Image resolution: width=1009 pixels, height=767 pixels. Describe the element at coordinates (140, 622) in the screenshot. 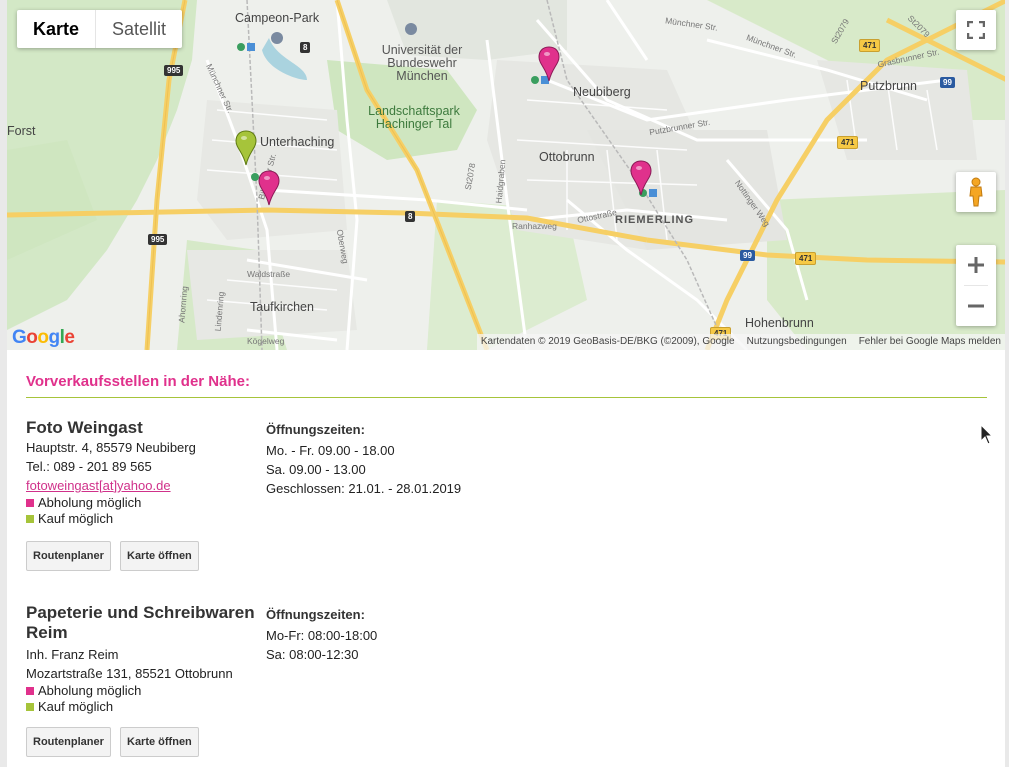

I see `store-name: Papeterie und Schreibwaren Reim` at that location.